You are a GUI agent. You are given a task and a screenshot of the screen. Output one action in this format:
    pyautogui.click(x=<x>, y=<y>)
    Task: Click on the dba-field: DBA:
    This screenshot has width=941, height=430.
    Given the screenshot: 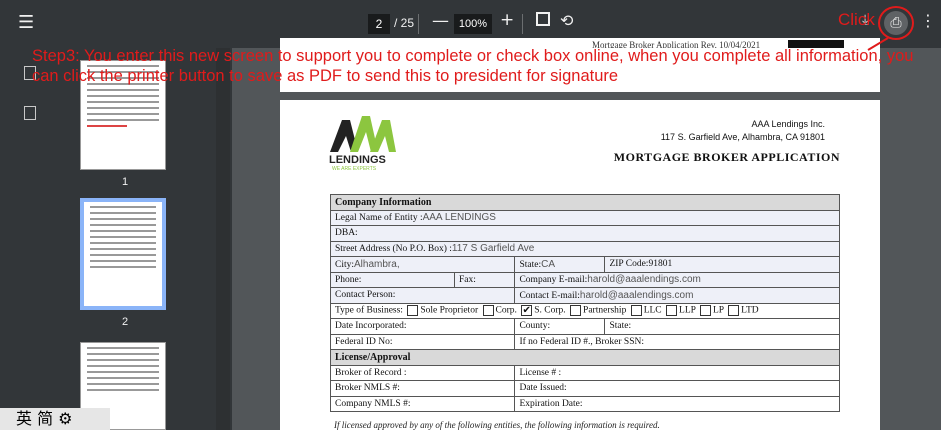 What is the action you would take?
    pyautogui.click(x=585, y=233)
    